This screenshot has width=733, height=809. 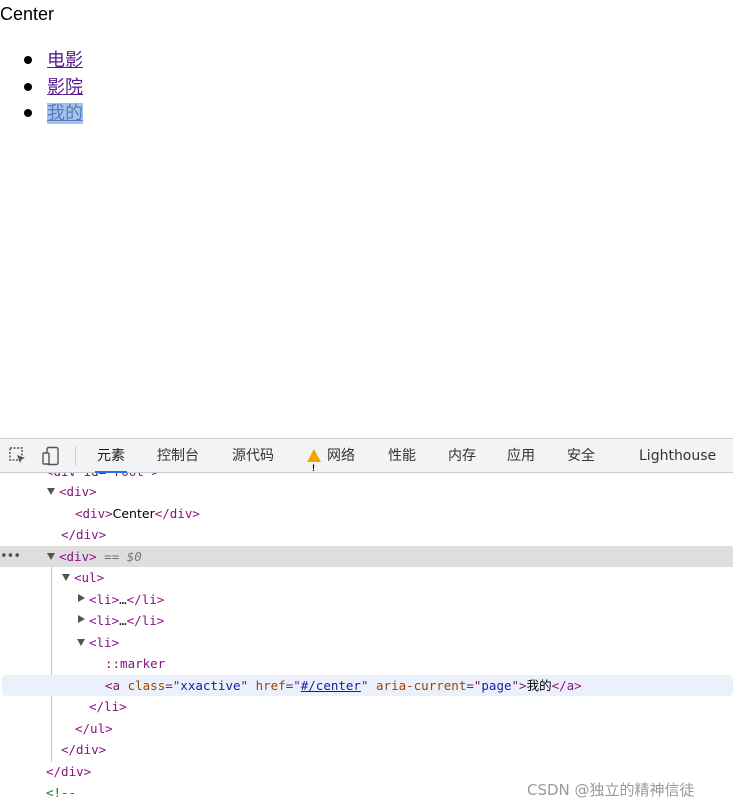 What do you see at coordinates (341, 456) in the screenshot?
I see `tab-label: 网络` at bounding box center [341, 456].